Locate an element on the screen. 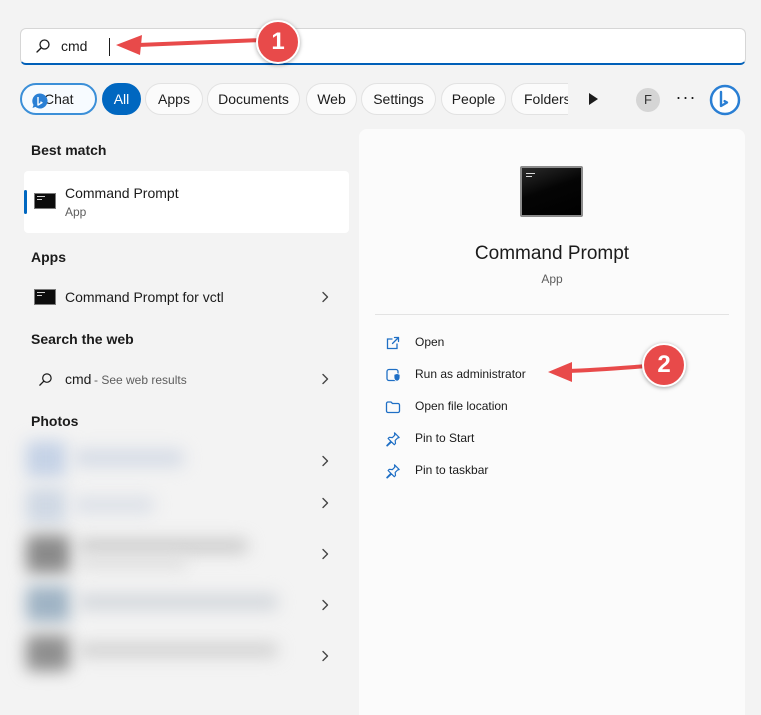 The height and width of the screenshot is (715, 761). best-match-heading: Best match is located at coordinates (69, 150).